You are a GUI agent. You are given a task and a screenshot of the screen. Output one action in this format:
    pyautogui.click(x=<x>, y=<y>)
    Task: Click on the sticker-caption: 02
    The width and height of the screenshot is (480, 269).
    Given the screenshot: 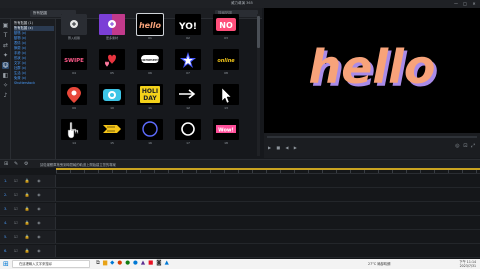 What is the action you would take?
    pyautogui.click(x=188, y=38)
    